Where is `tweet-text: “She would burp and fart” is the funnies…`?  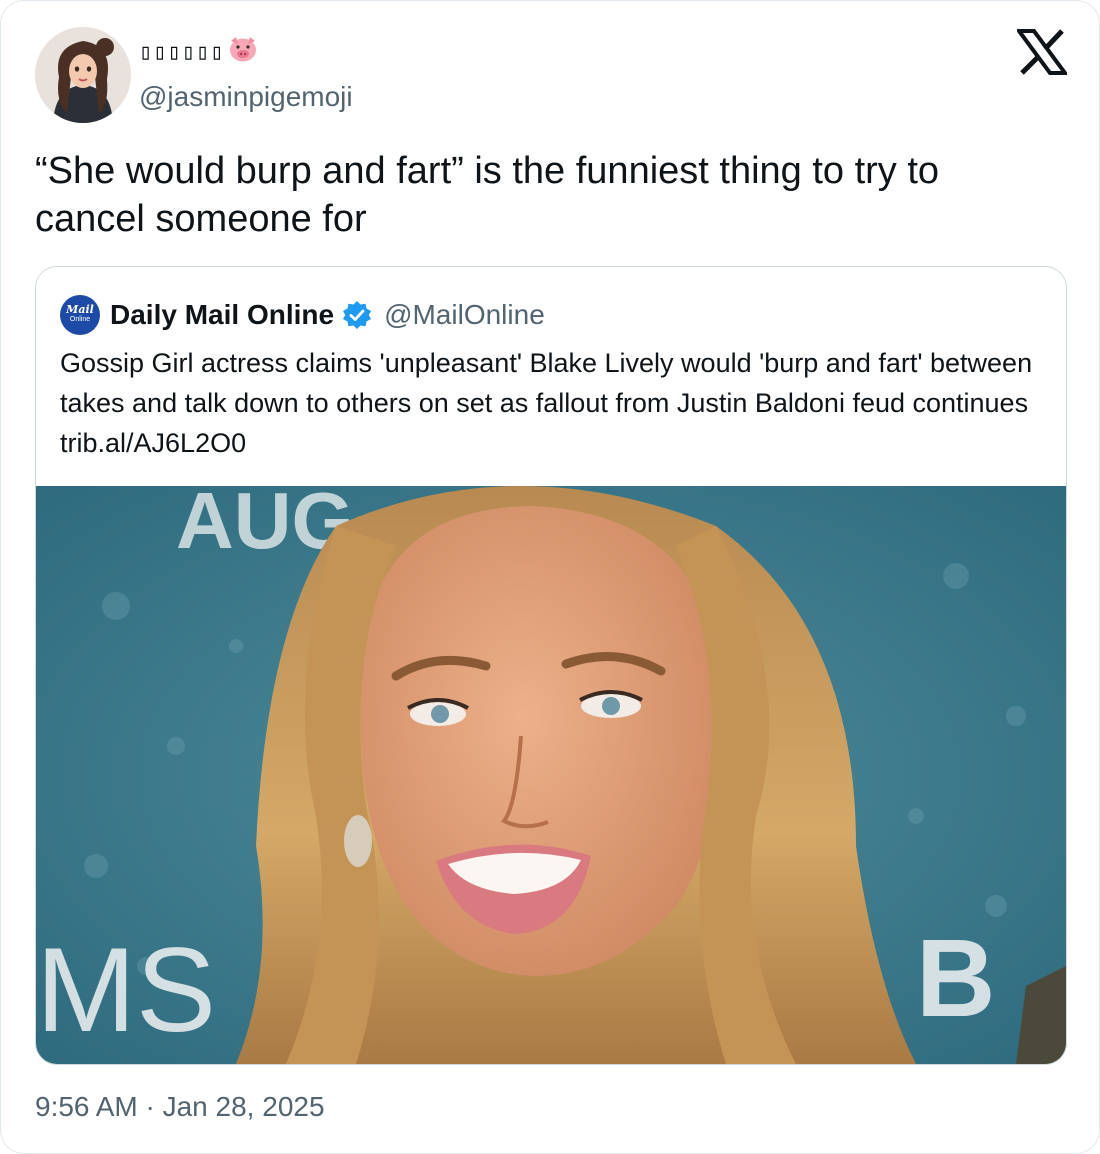
tweet-text: “She would burp and fart” is the funnies… is located at coordinates (487, 195).